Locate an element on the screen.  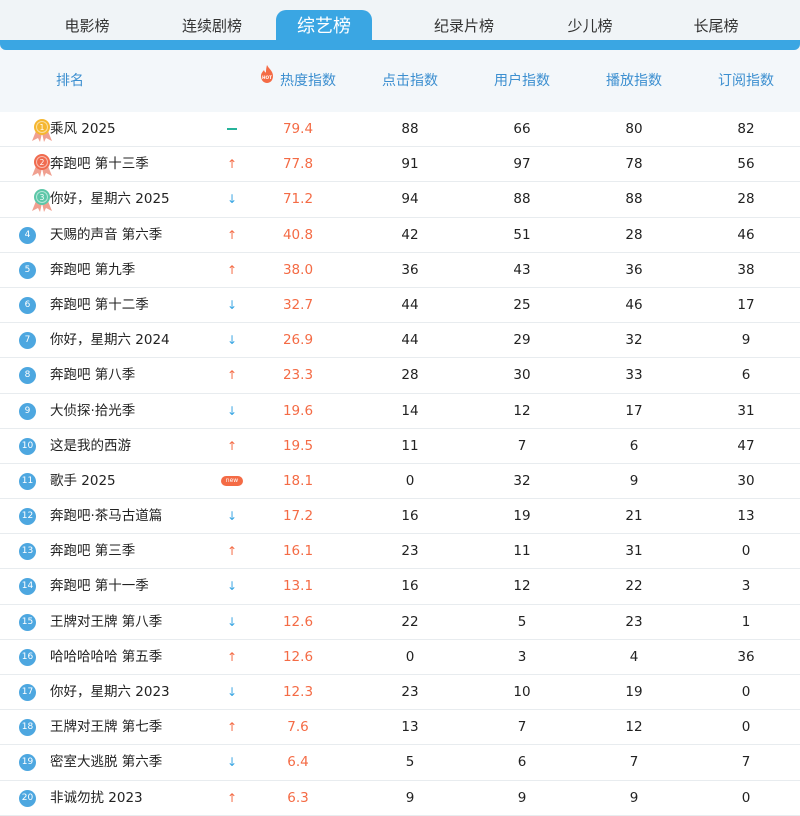
click-index: 9 is located at coordinates (410, 797).